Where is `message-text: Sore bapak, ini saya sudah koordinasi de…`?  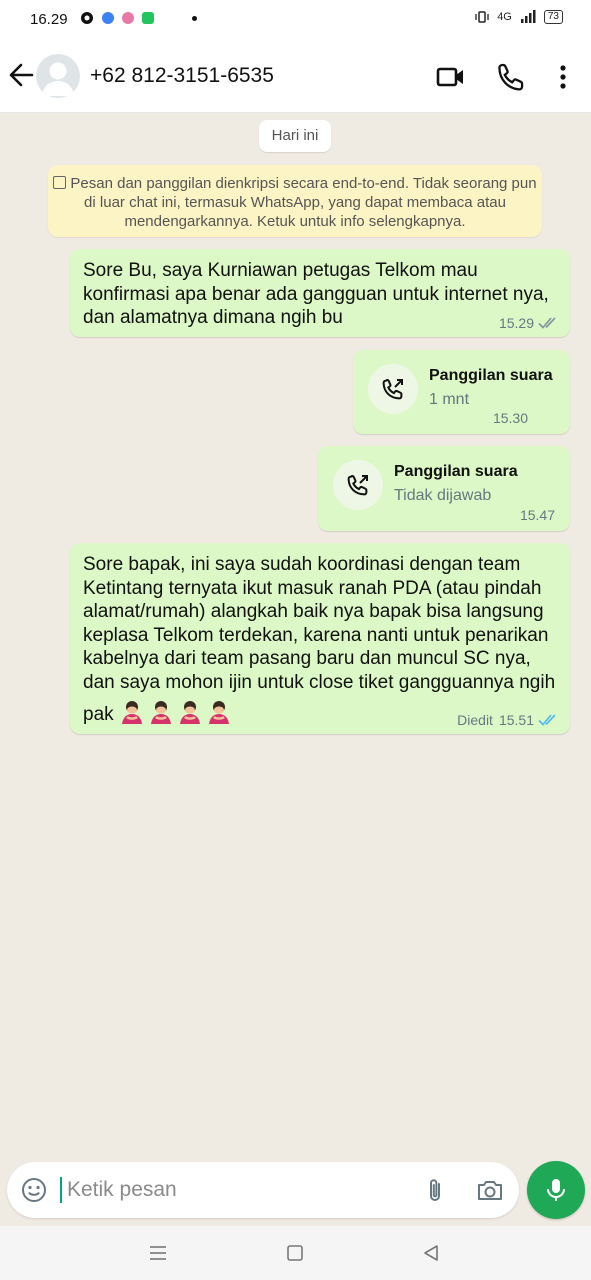 message-text: Sore bapak, ini saya sudah koordinasi de… is located at coordinates (320, 640).